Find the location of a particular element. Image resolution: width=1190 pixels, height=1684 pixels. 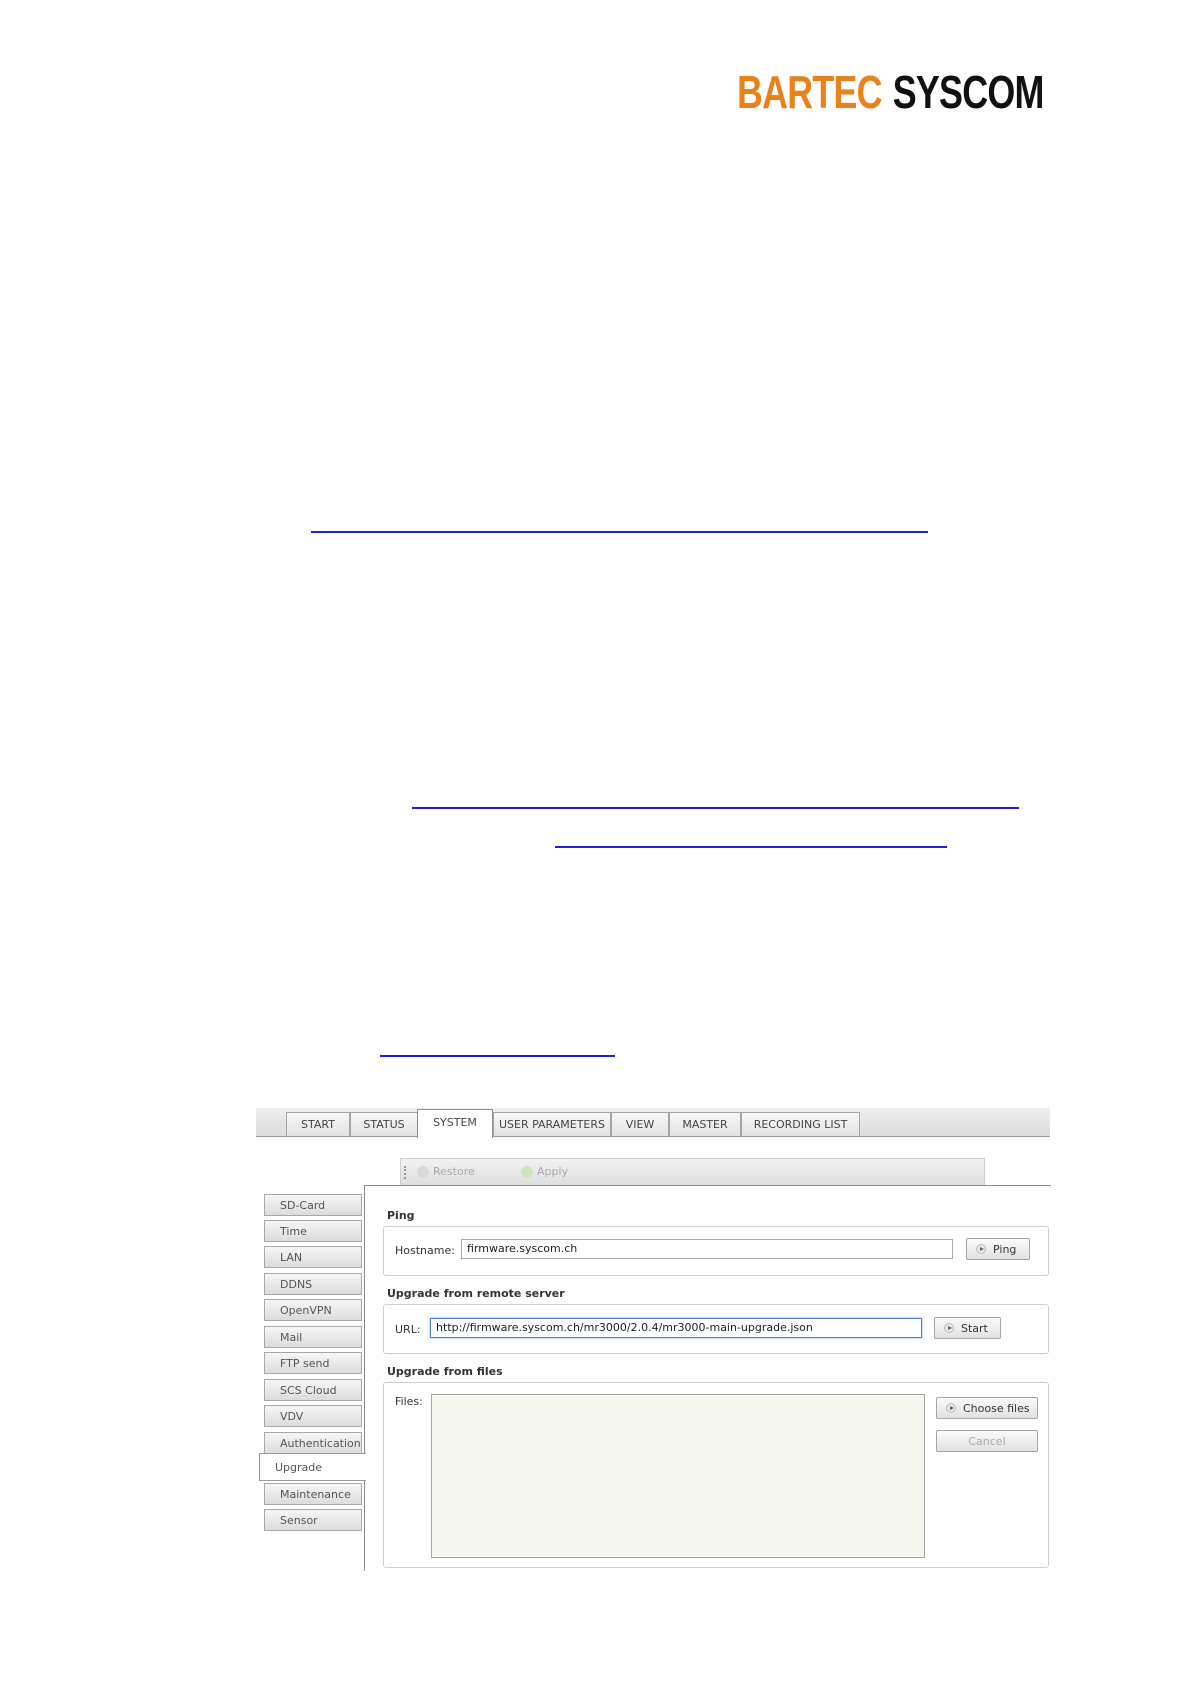

toolbar: Restore Apply is located at coordinates (692, 1172).